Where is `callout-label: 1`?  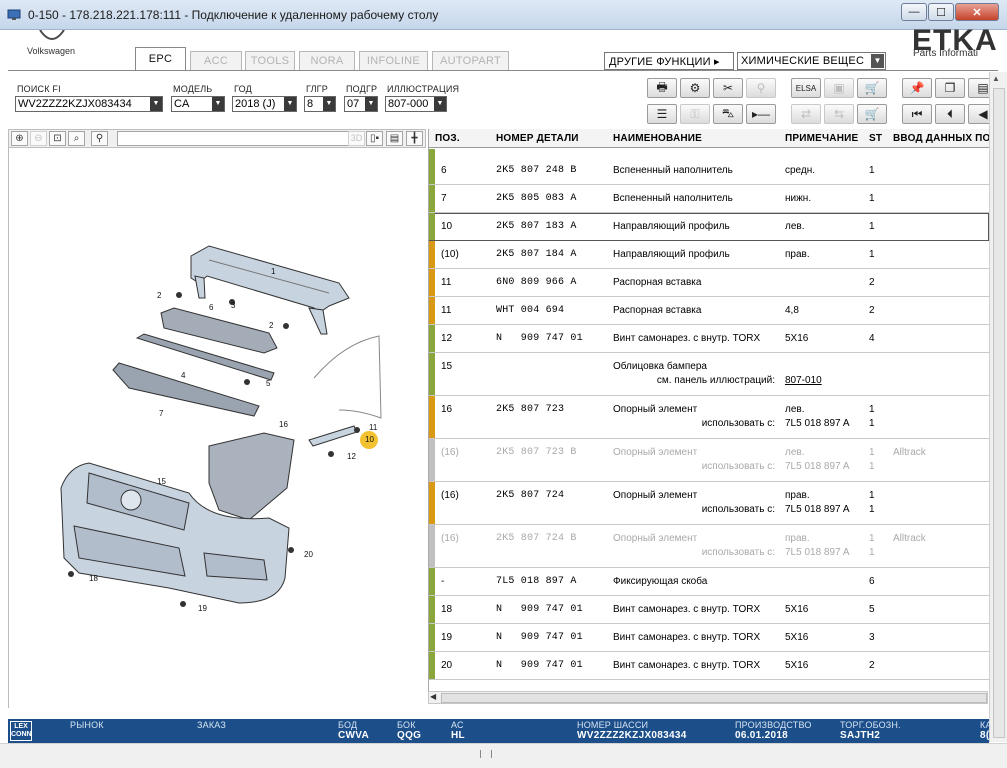
callout-label: 1 is located at coordinates (273, 271).